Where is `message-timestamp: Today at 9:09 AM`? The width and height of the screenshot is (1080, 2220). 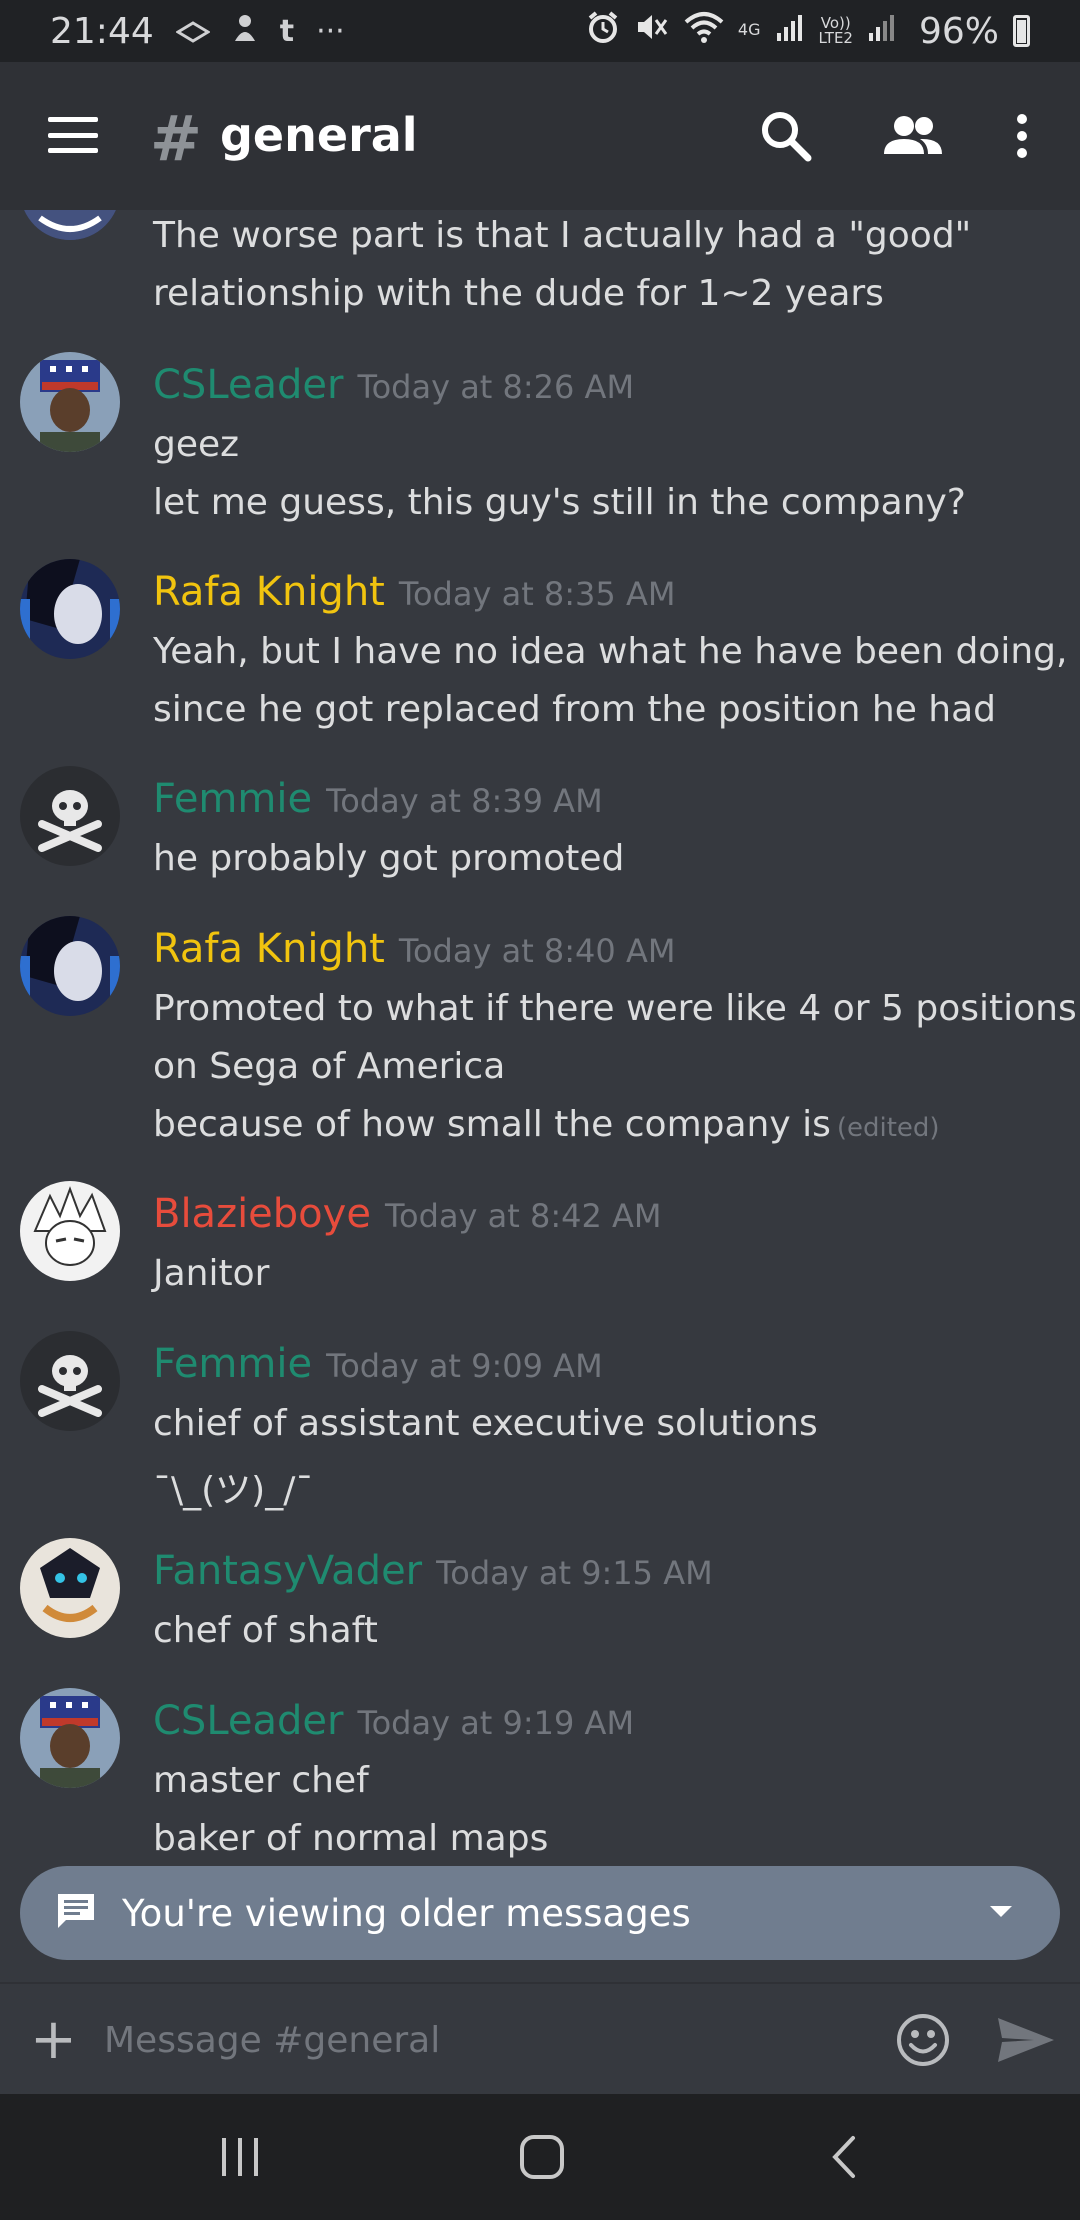 message-timestamp: Today at 9:09 AM is located at coordinates (464, 1366).